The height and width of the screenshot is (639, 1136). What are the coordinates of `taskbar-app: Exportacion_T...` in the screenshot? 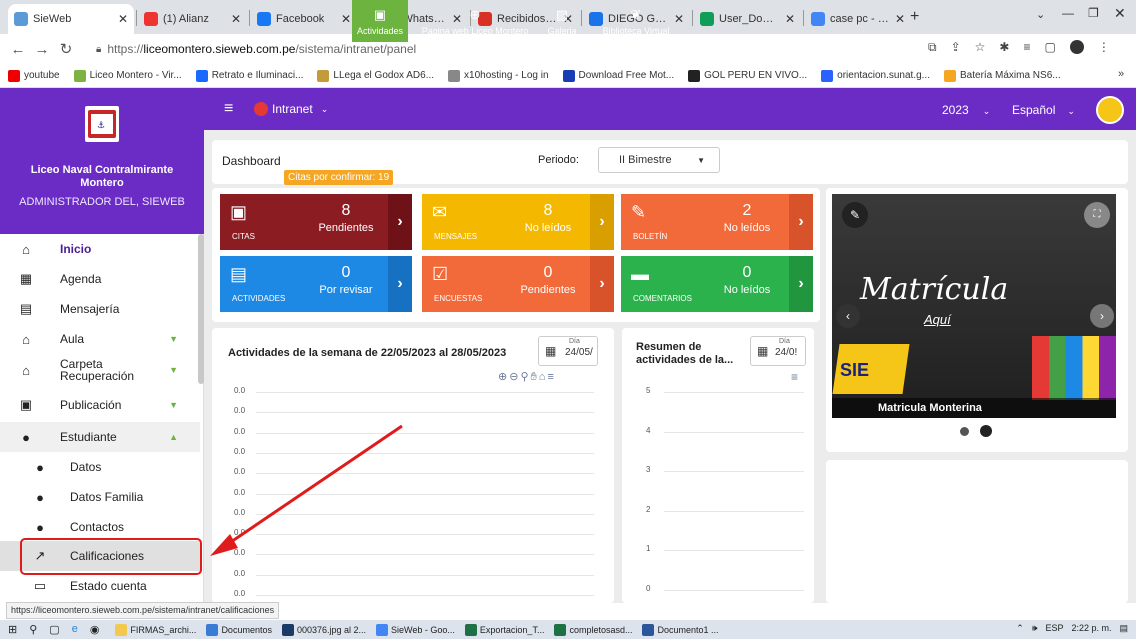 It's located at (504, 629).